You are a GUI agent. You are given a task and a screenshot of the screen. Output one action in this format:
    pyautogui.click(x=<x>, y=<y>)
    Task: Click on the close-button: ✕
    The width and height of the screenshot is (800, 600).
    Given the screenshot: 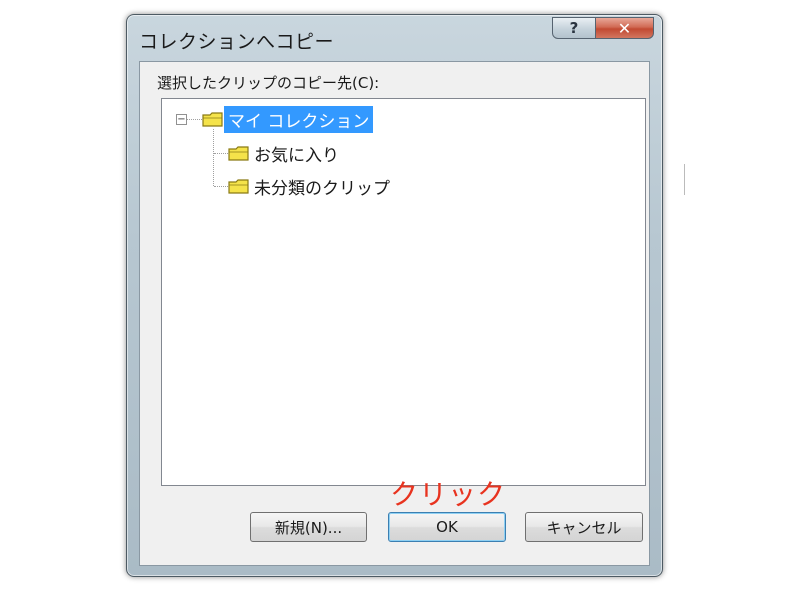 What is the action you would take?
    pyautogui.click(x=625, y=28)
    